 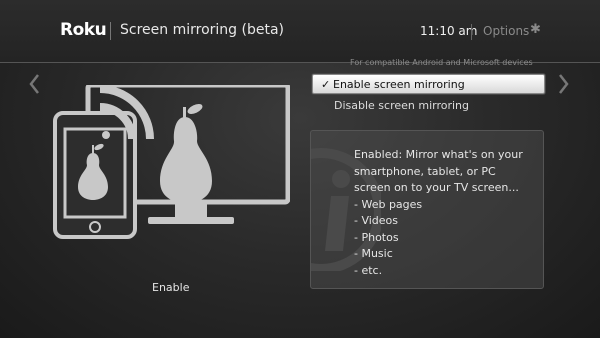 I want to click on page-title: Screen mirroring (beta), so click(x=202, y=30).